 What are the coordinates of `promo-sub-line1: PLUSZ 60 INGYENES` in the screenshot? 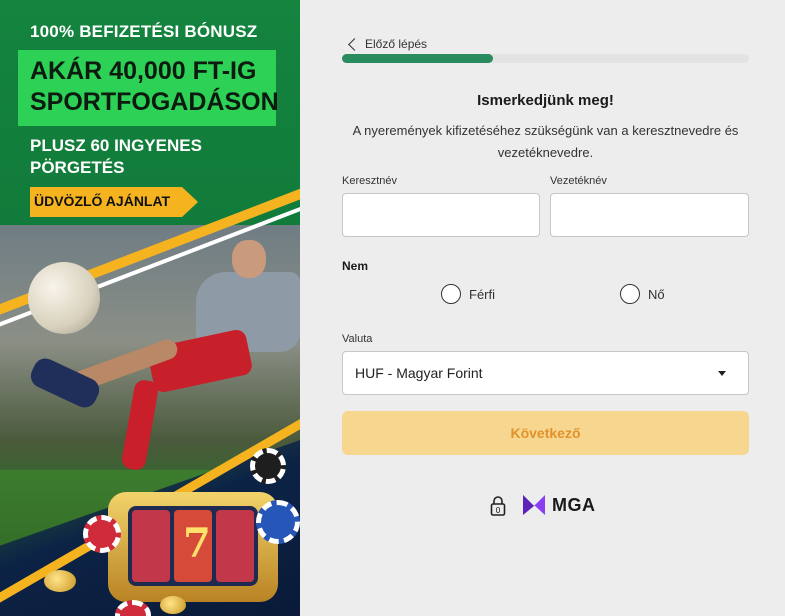 It's located at (116, 145).